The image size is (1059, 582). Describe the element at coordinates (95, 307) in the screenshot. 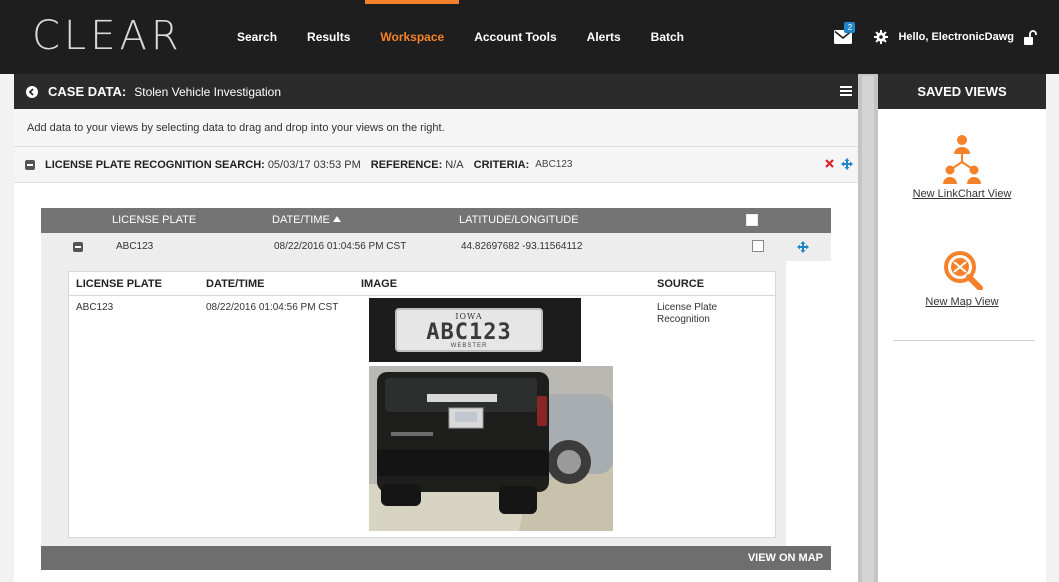

I see `detail-license-plate: ABC123` at that location.